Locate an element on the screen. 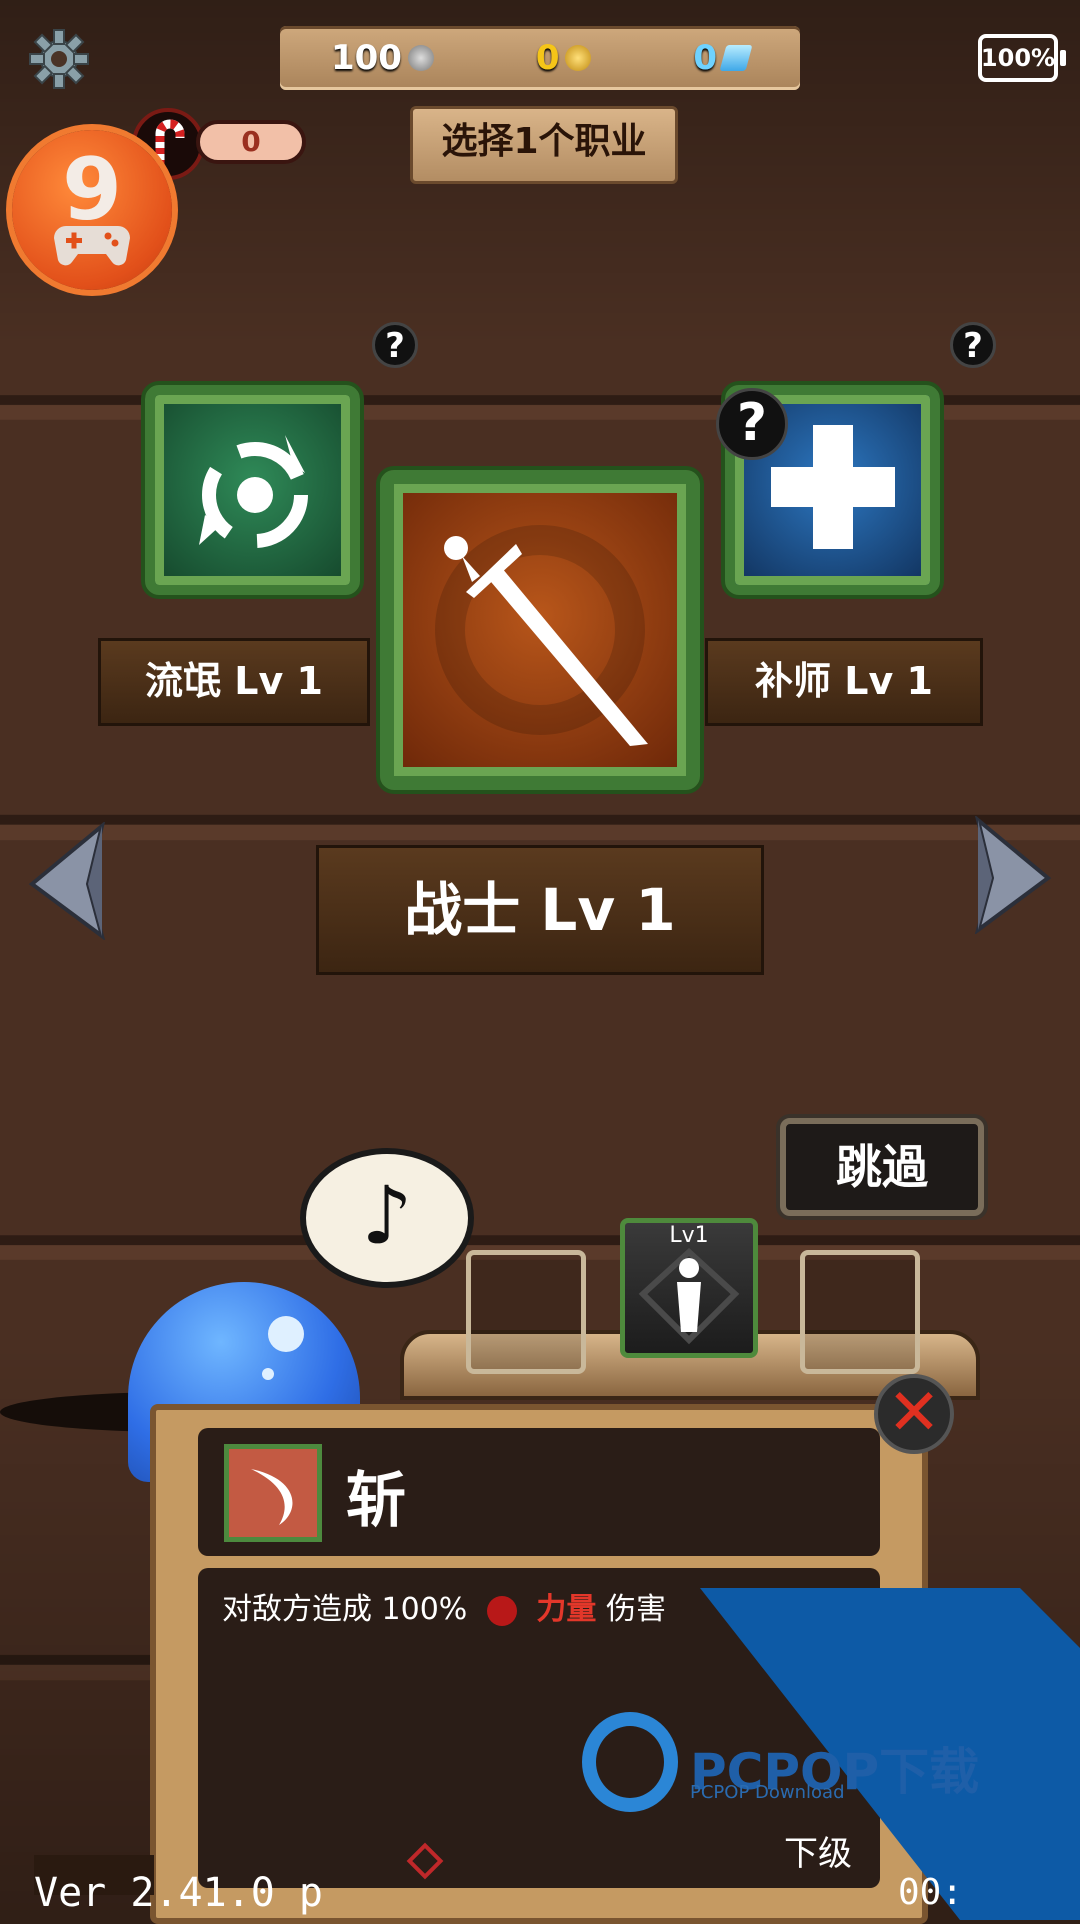 The image size is (1080, 1924). cleric-class-label: 补师 Lv 1 is located at coordinates (844, 682).